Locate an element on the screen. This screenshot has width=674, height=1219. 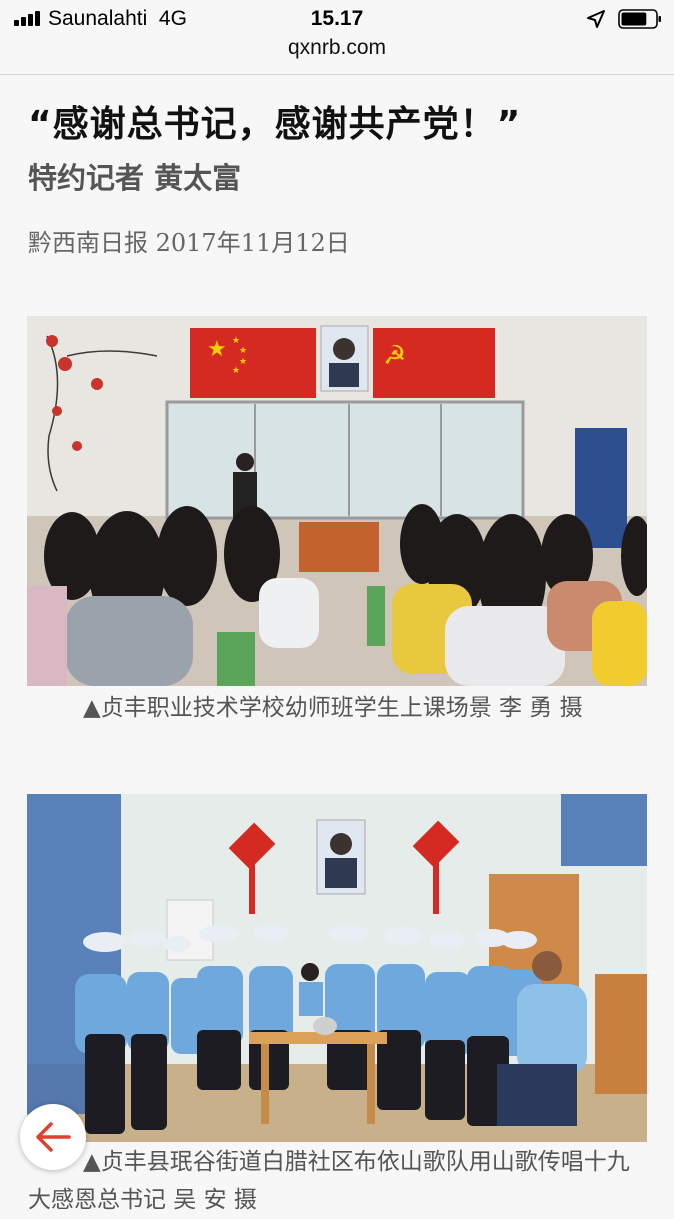
article-title: “感谢总书记，感谢共产党！” is located at coordinates (275, 124).